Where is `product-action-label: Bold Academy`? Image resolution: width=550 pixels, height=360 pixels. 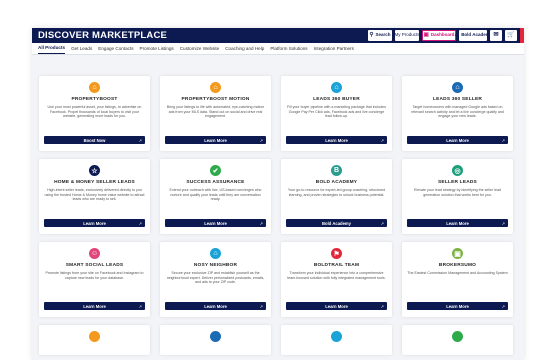 product-action-label: Bold Academy is located at coordinates (336, 223).